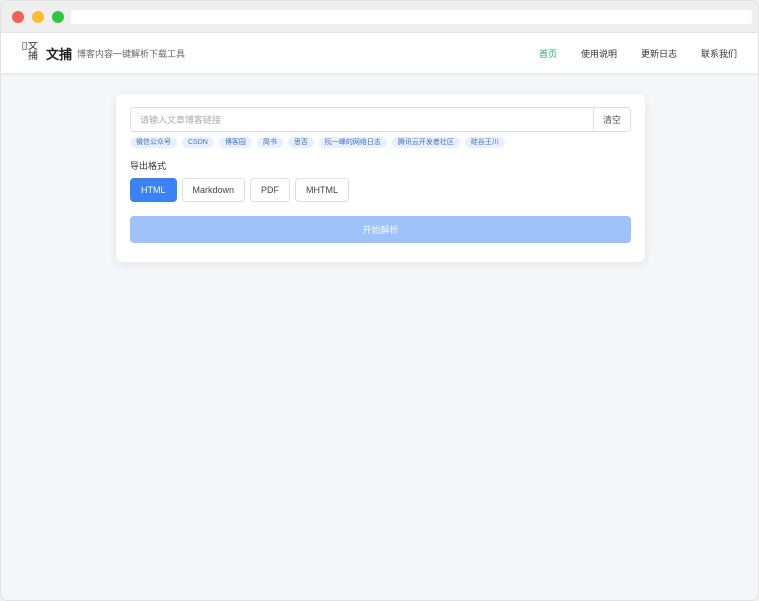 The width and height of the screenshot is (759, 601). I want to click on logo-broken-image-icon: 文捕, so click(32, 52).